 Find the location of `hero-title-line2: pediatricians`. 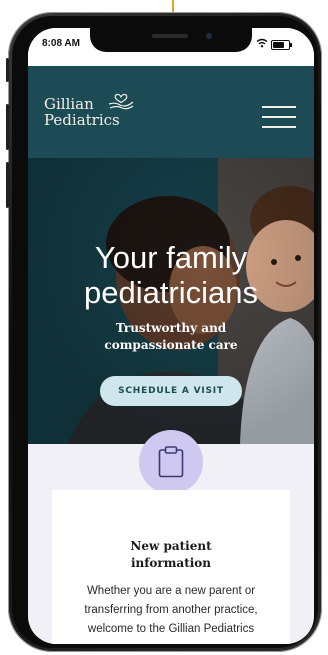

hero-title-line2: pediatricians is located at coordinates (171, 292).